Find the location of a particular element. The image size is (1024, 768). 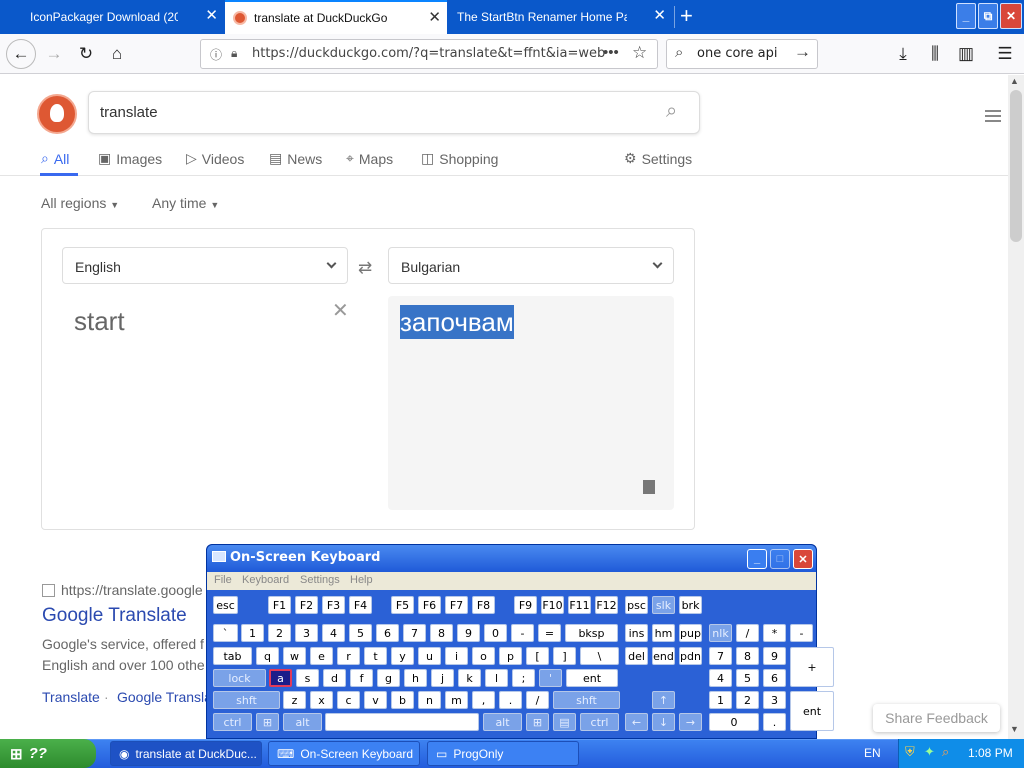

region-filter: All regions ▼ is located at coordinates (80, 203).